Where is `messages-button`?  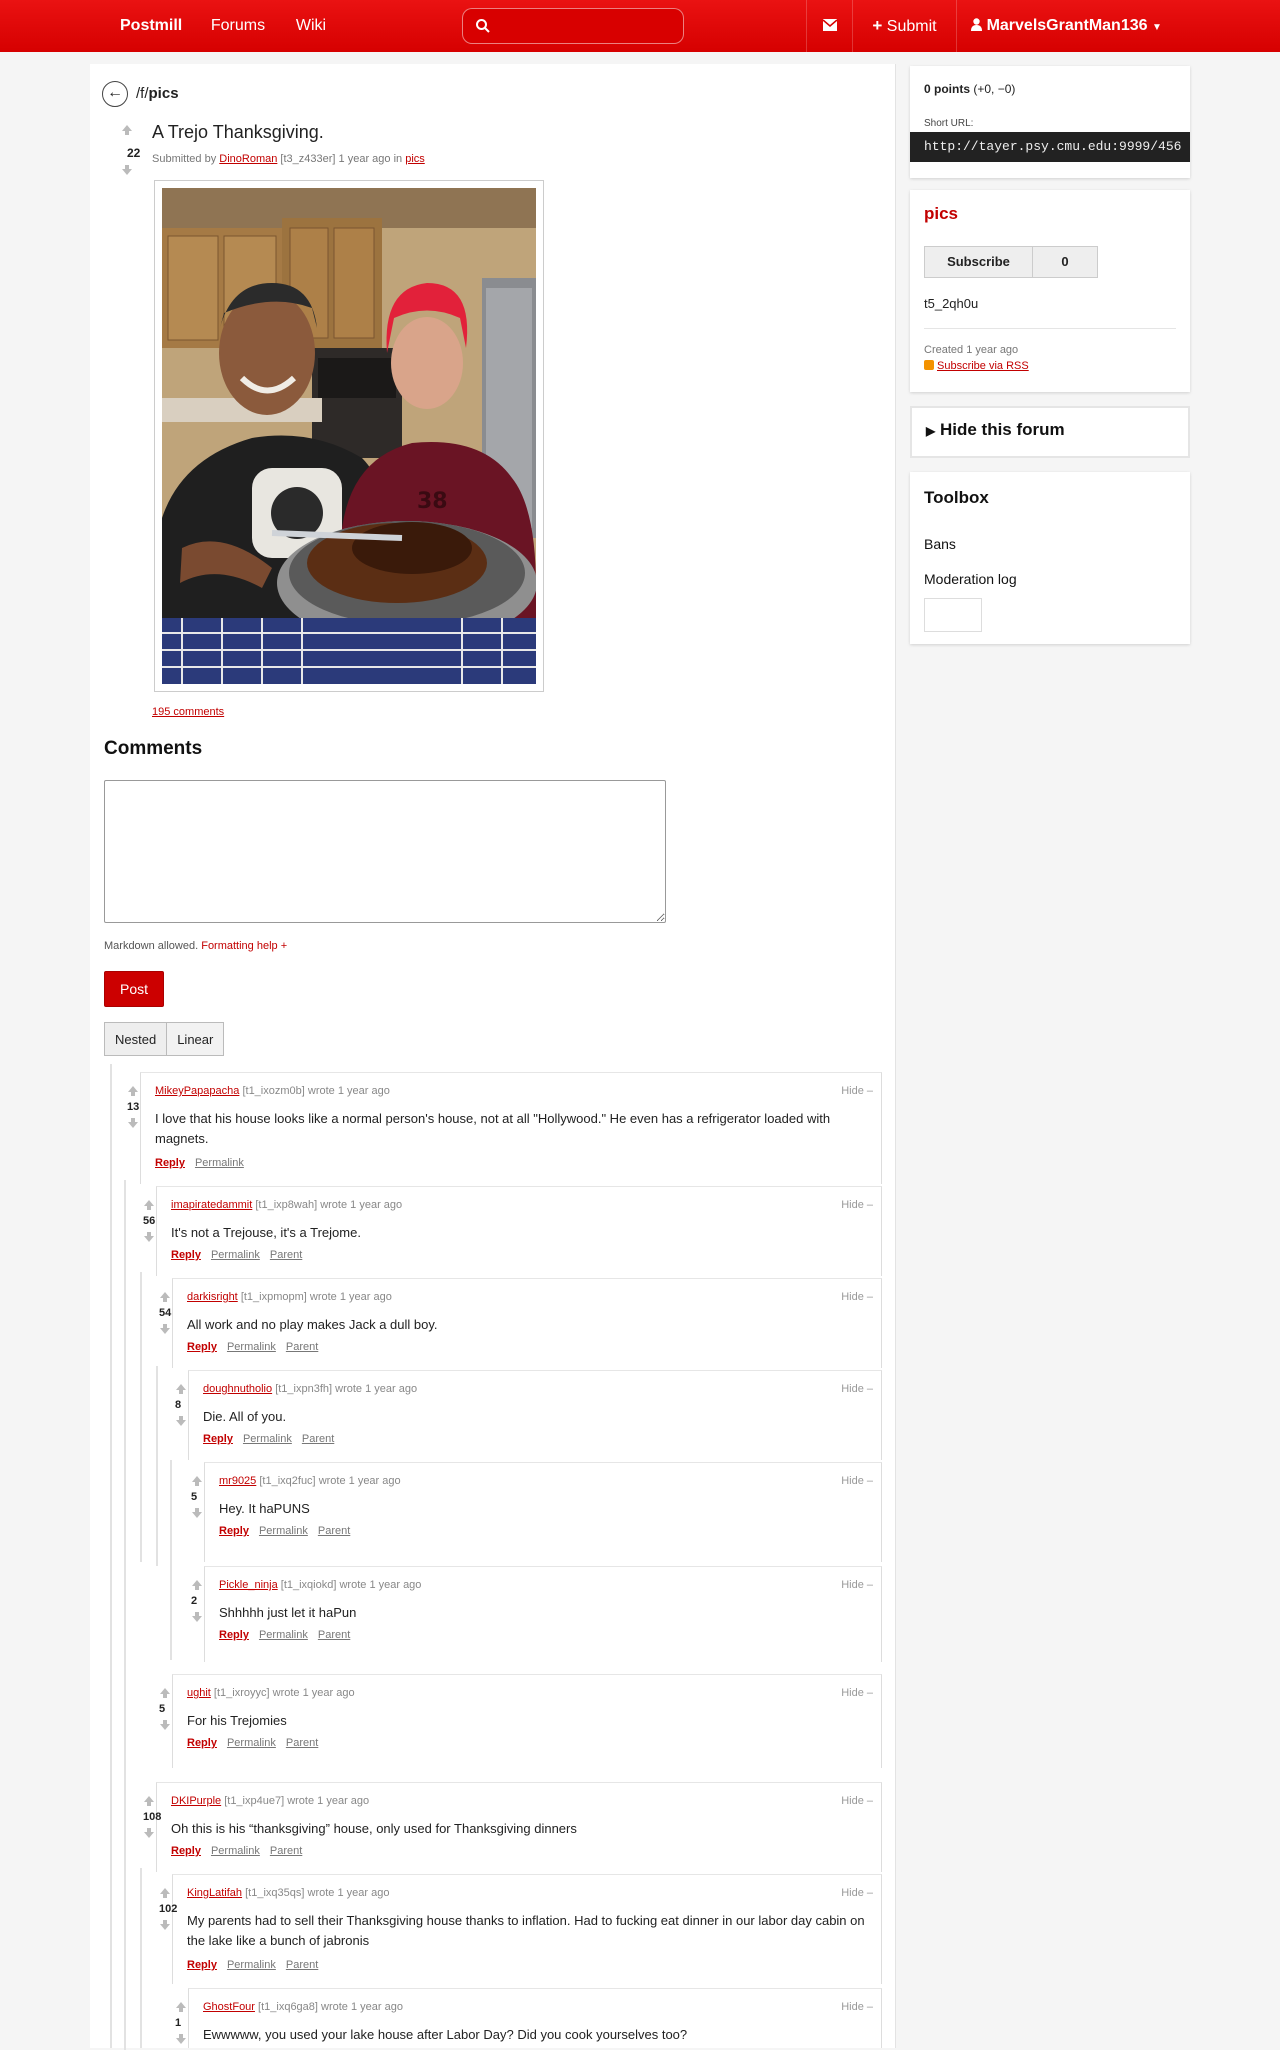 messages-button is located at coordinates (829, 26).